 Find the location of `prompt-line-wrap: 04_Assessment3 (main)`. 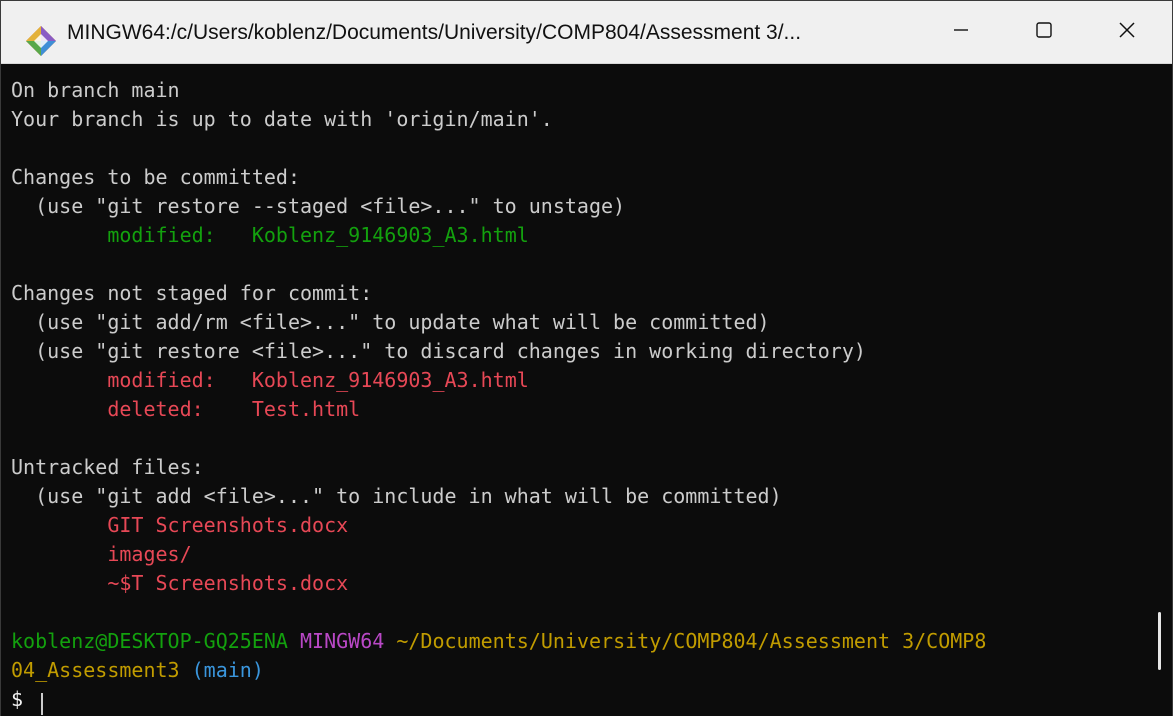

prompt-line-wrap: 04_Assessment3 (main) is located at coordinates (137, 670).